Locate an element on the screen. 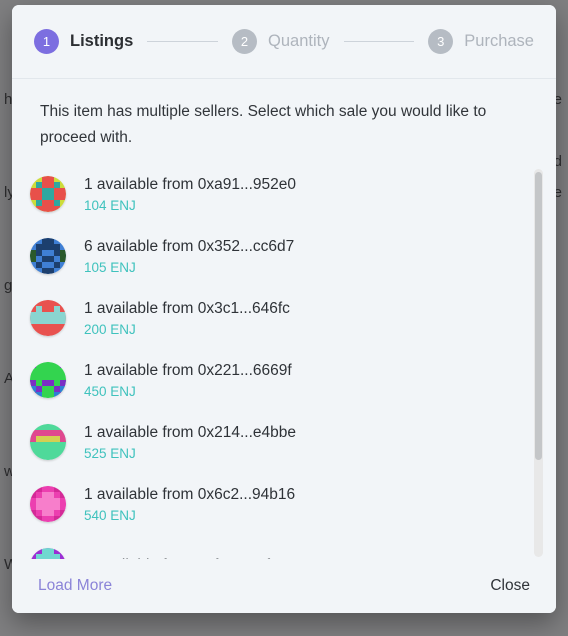 The image size is (568, 636). step-number-badge: 2 is located at coordinates (245, 41).